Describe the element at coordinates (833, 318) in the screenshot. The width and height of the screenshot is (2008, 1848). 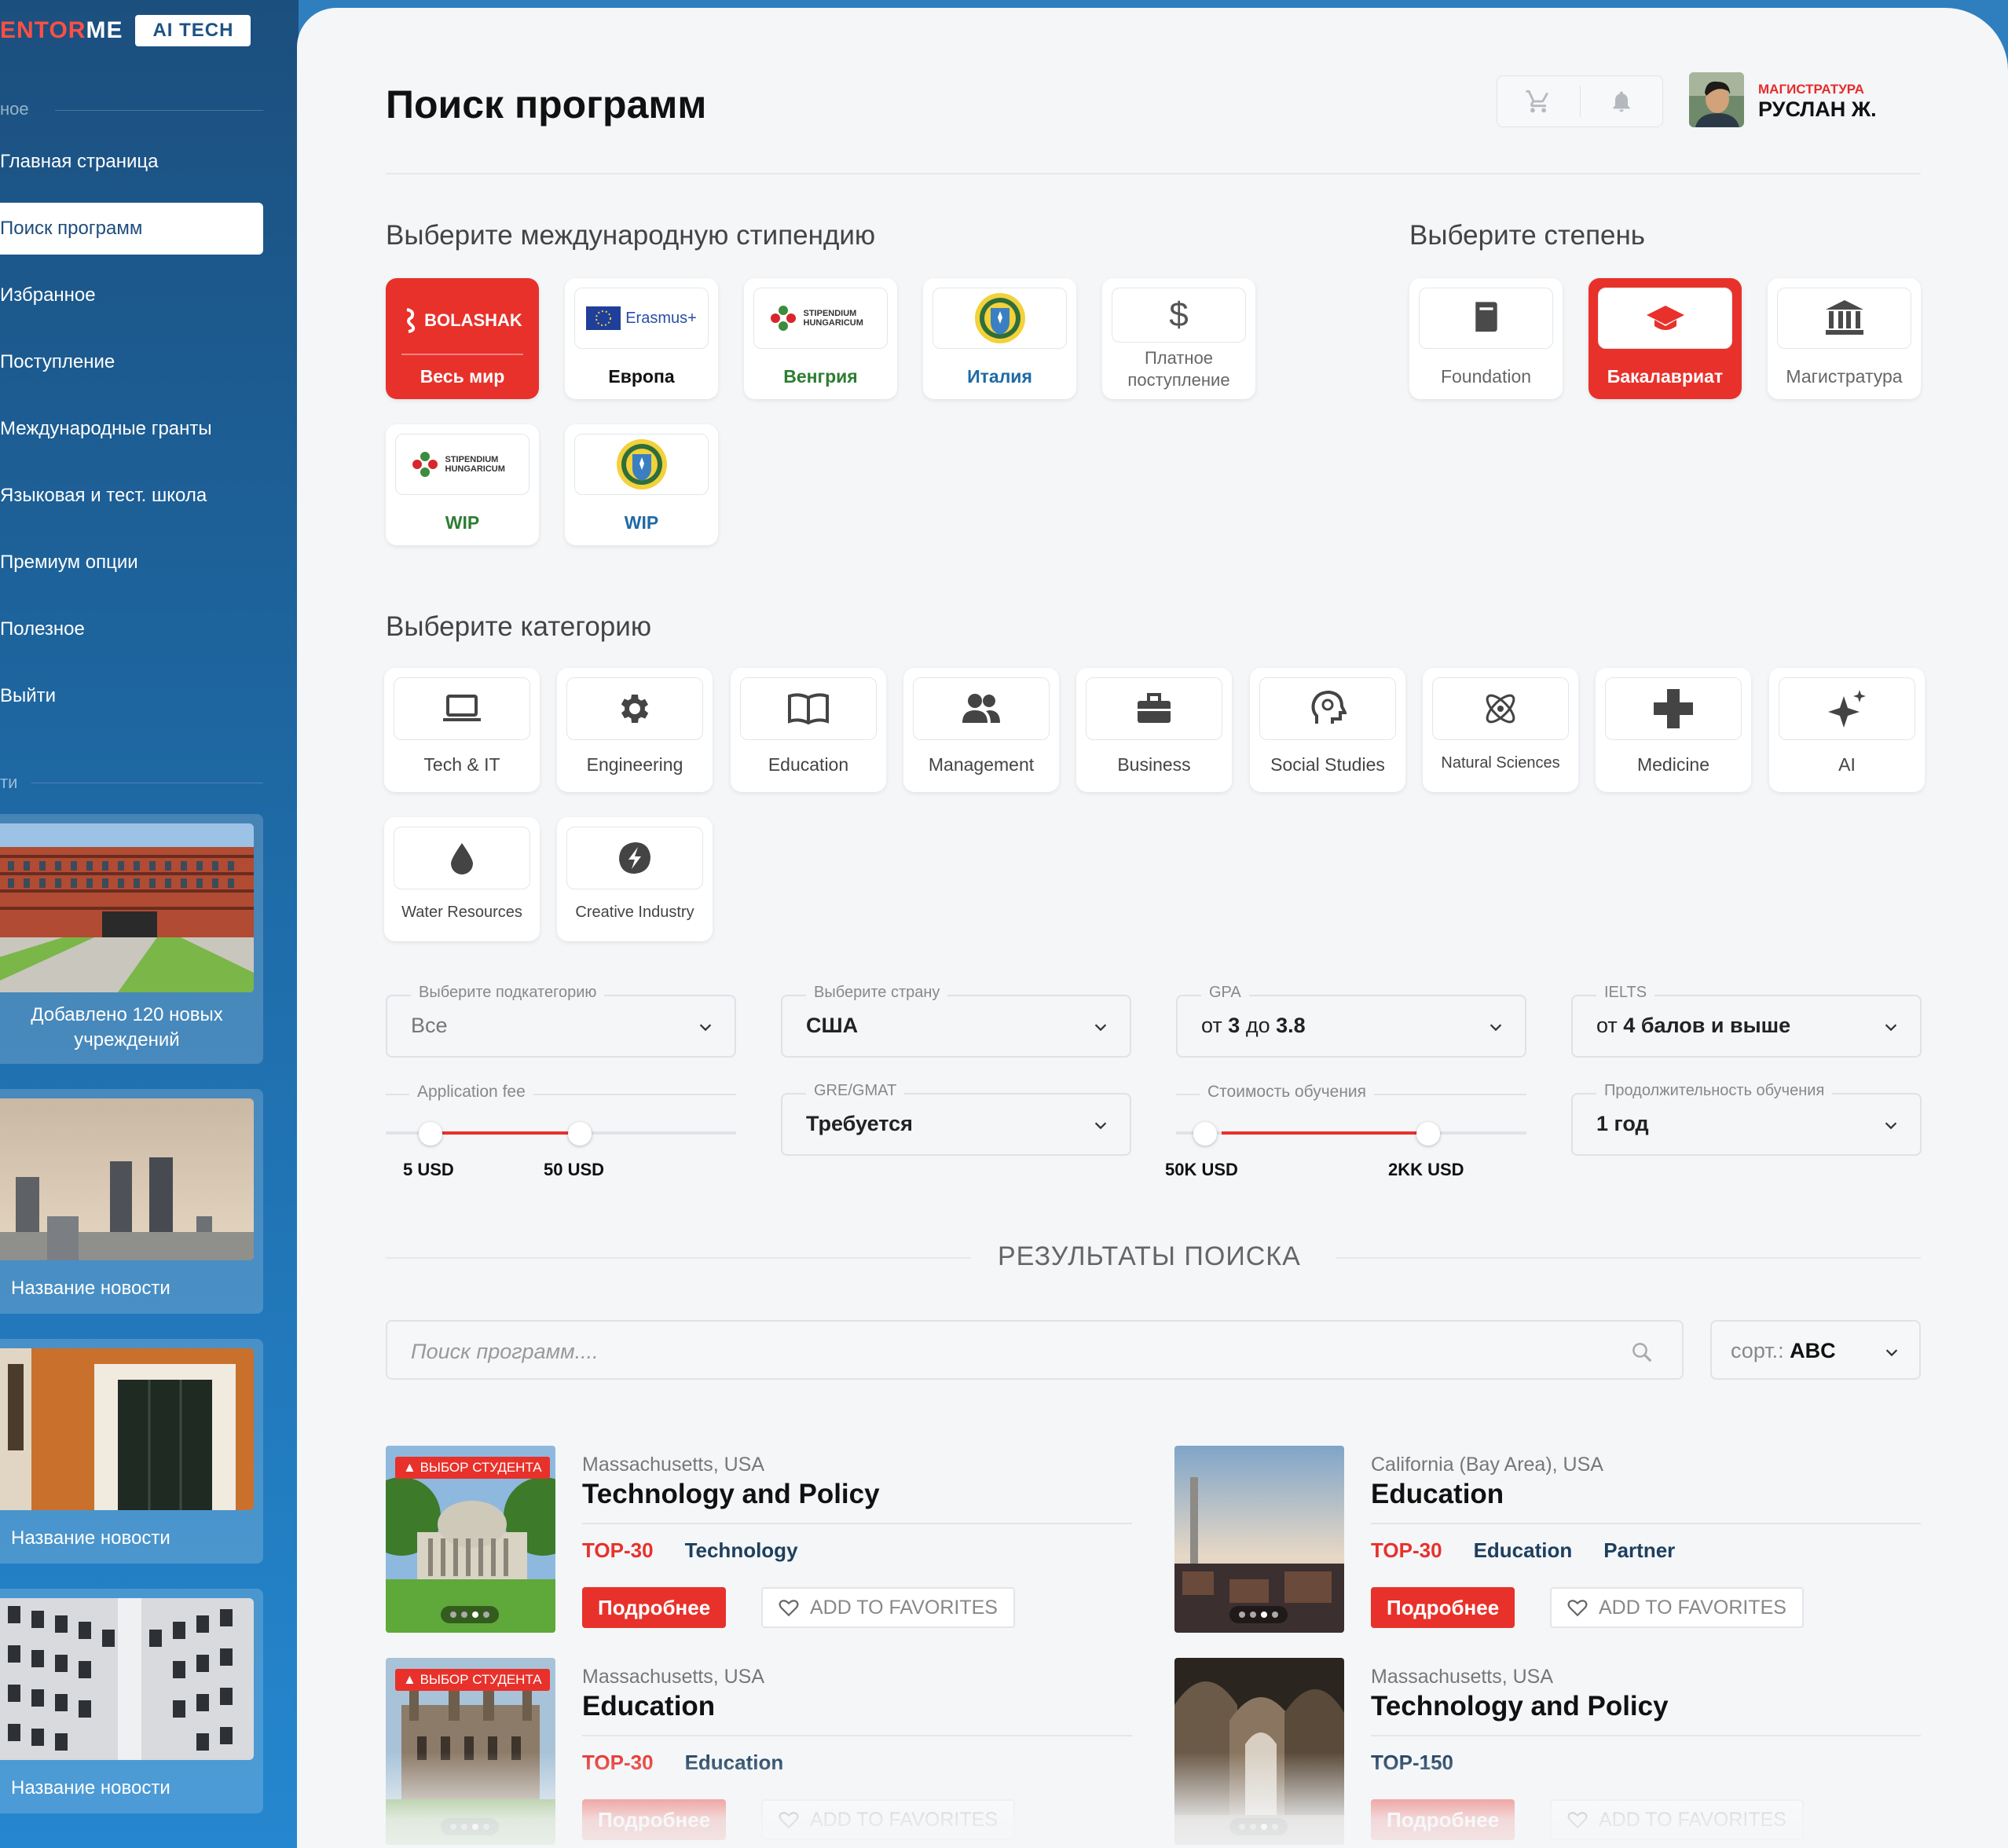
I see `hungaricum-logo-label: STIPENDIUM HUNGARICUM` at that location.